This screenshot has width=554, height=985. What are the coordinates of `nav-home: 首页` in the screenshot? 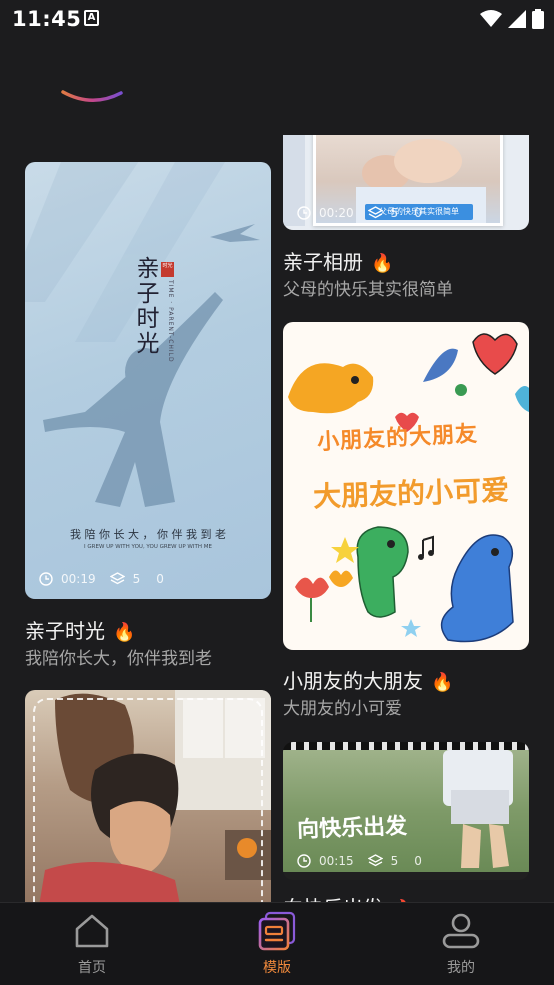 It's located at (92, 944).